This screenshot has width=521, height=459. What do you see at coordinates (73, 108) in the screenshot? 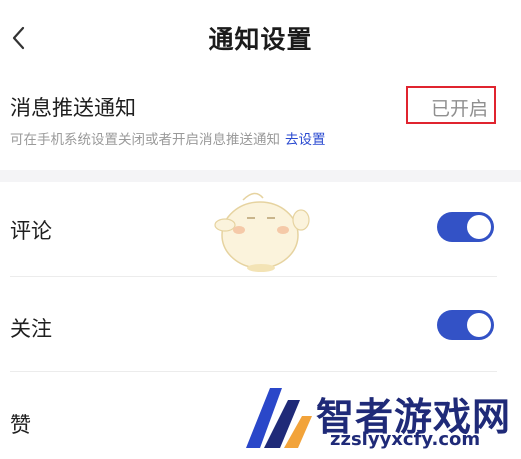
I see `push-notification-label: 消息推送通知` at bounding box center [73, 108].